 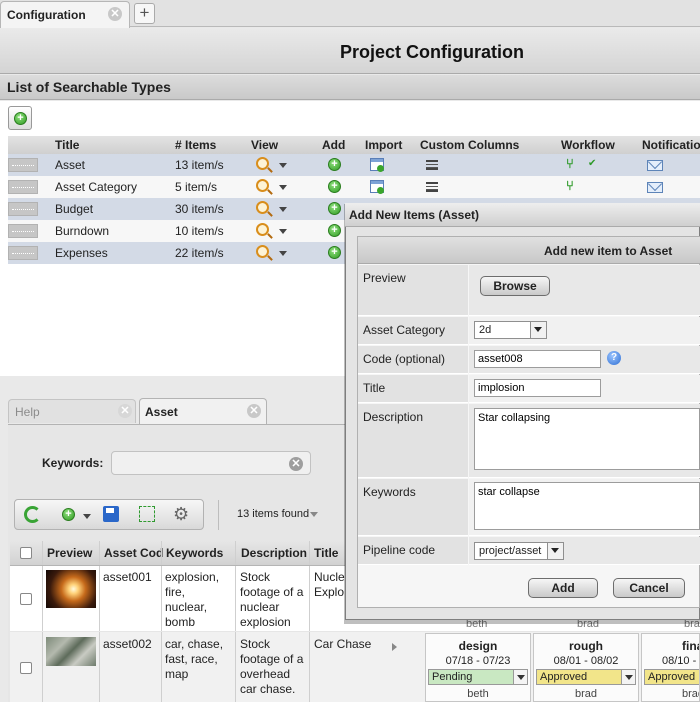 I want to click on refresh-icon, so click(x=32, y=514).